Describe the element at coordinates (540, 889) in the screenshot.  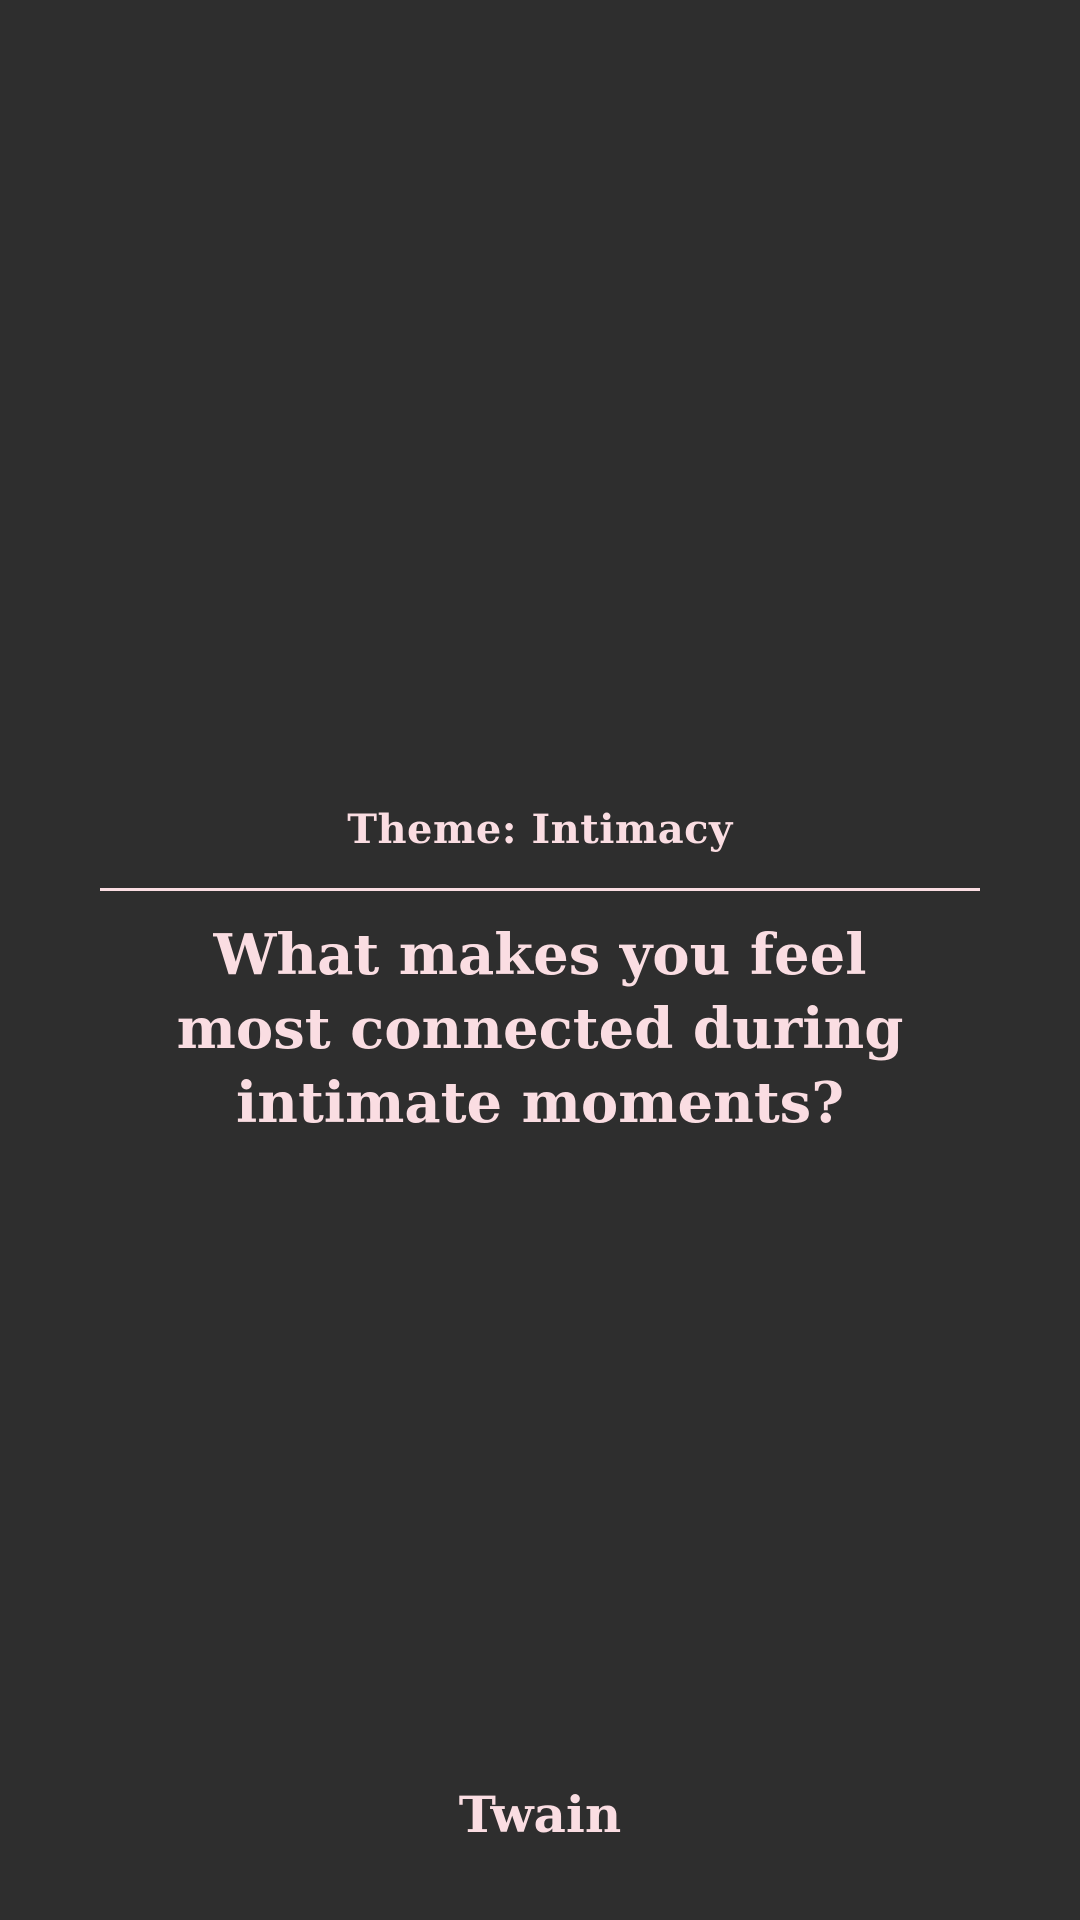
I see `divider` at that location.